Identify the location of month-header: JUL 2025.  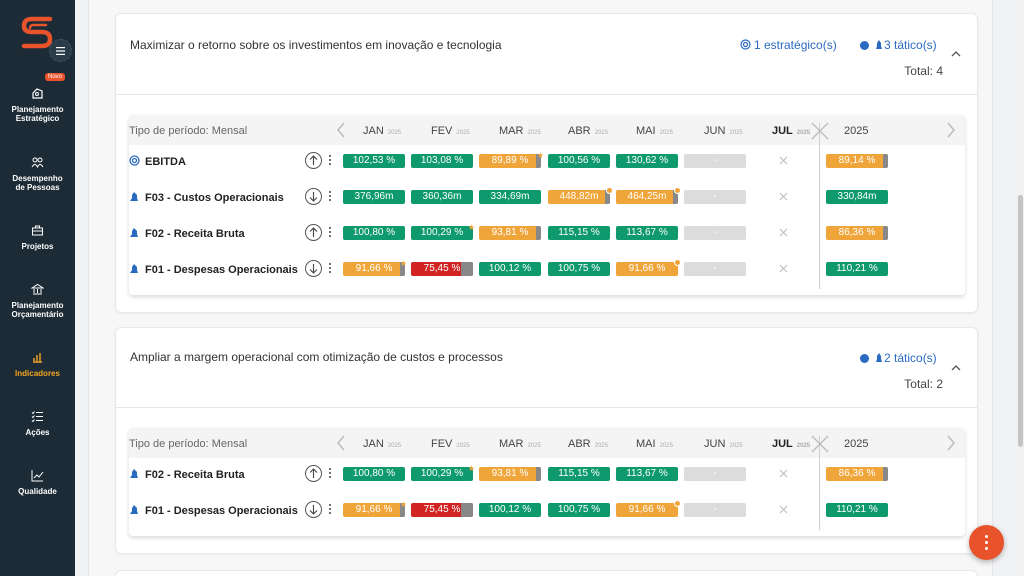
(791, 131).